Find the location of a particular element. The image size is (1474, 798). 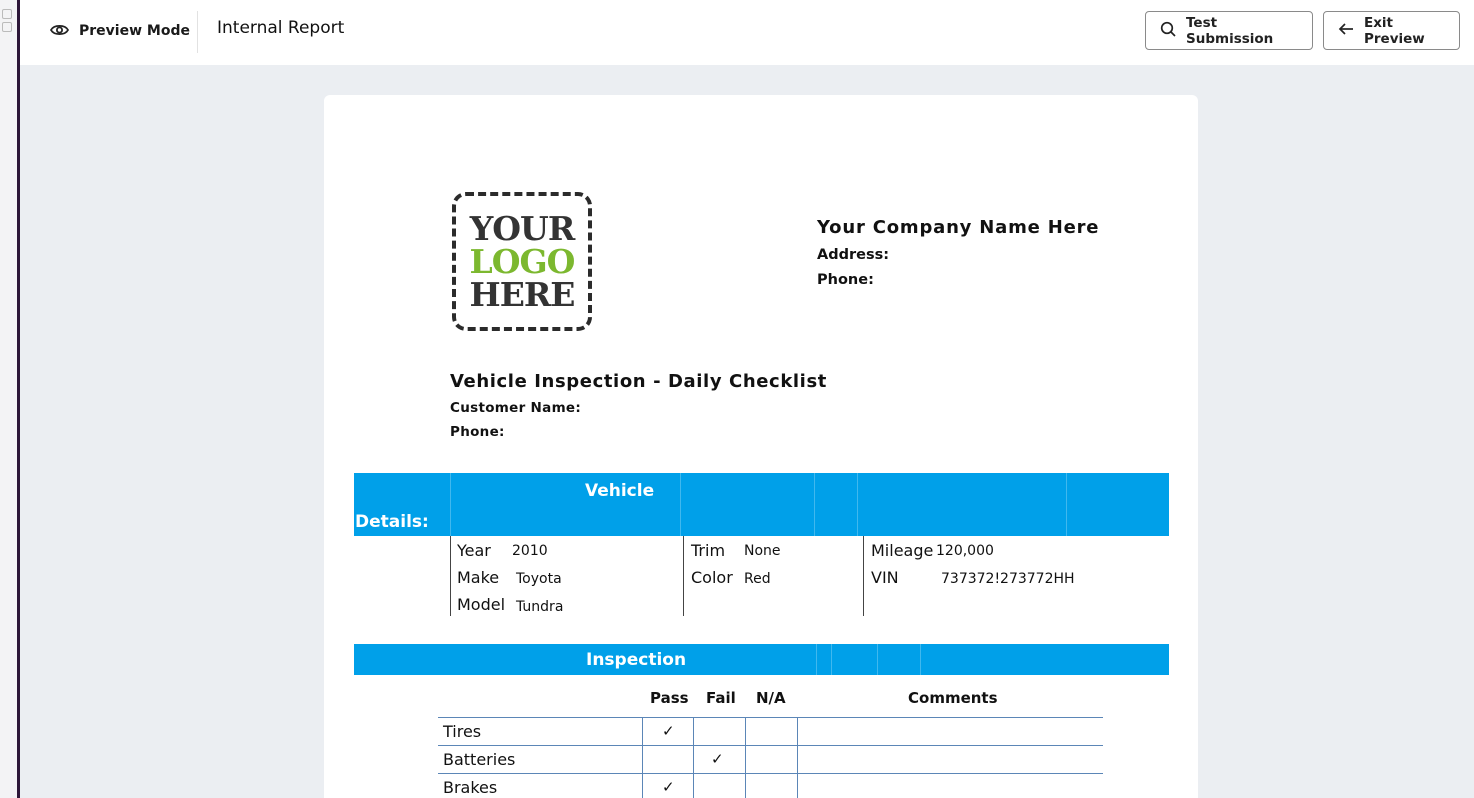

column-header-pass: Pass is located at coordinates (669, 698).